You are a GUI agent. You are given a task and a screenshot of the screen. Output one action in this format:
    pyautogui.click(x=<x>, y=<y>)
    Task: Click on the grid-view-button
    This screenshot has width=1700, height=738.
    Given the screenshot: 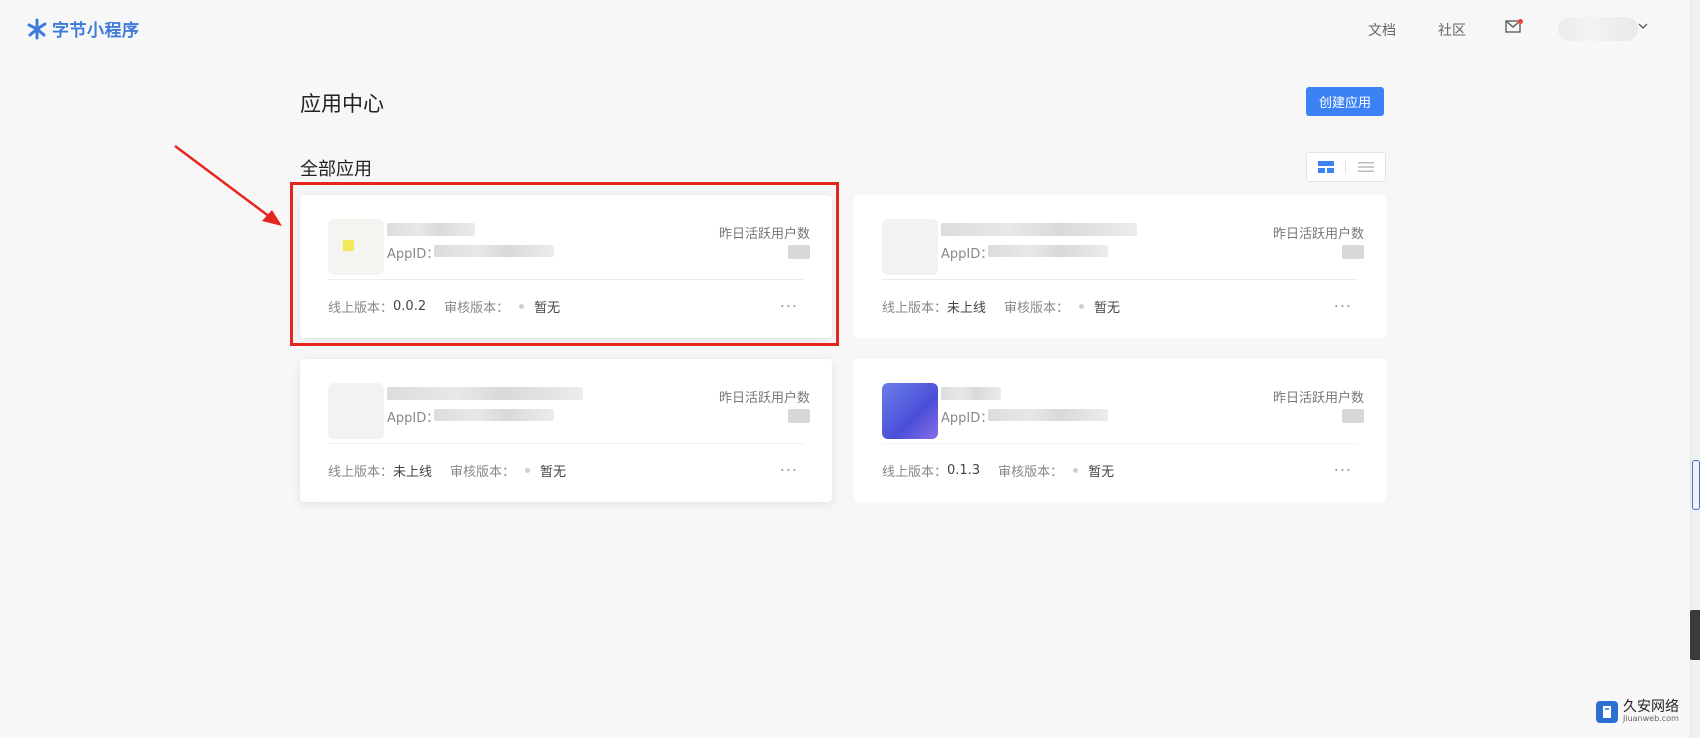 What is the action you would take?
    pyautogui.click(x=1326, y=167)
    